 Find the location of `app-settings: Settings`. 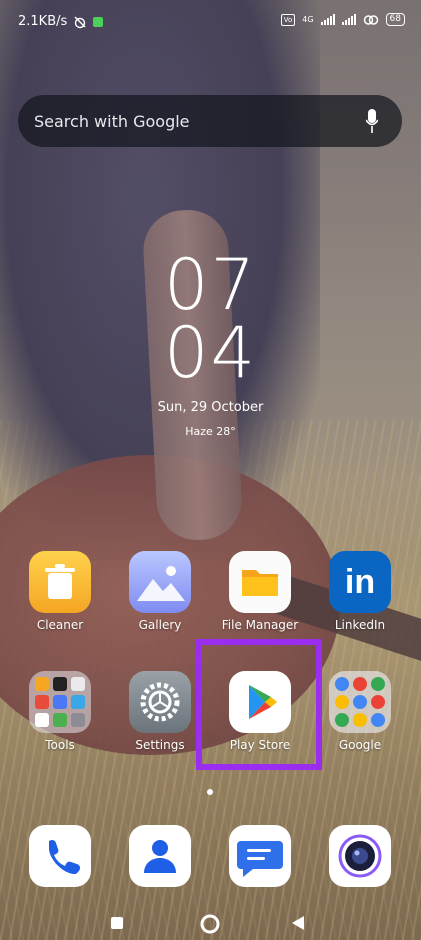

app-settings: Settings is located at coordinates (160, 711).